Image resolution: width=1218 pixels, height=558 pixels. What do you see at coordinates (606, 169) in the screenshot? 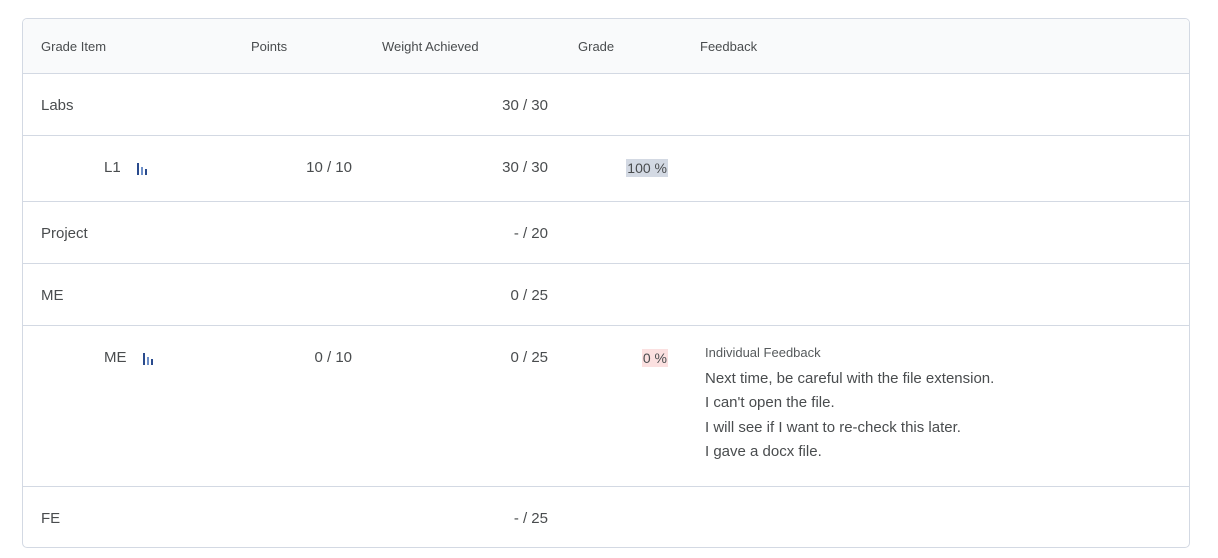
I see `table-row: L1 10 / 10 30 / 30 100 %` at bounding box center [606, 169].